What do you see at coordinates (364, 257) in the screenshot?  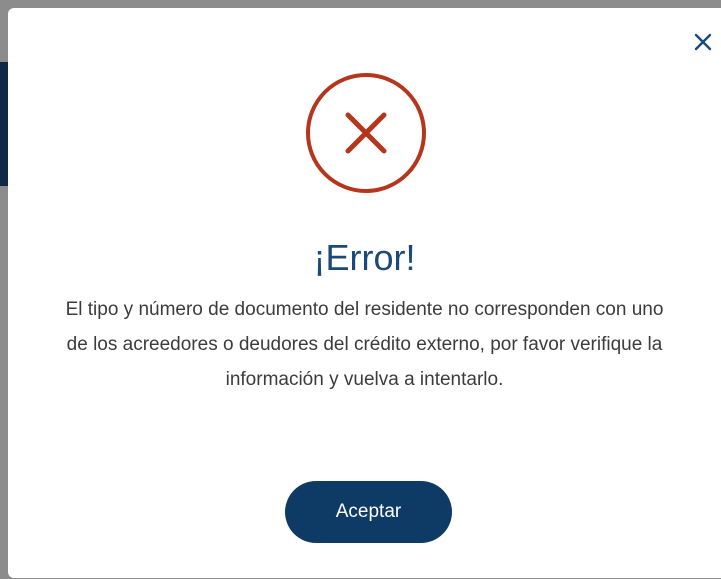 I see `dialog-title: ¡Error!` at bounding box center [364, 257].